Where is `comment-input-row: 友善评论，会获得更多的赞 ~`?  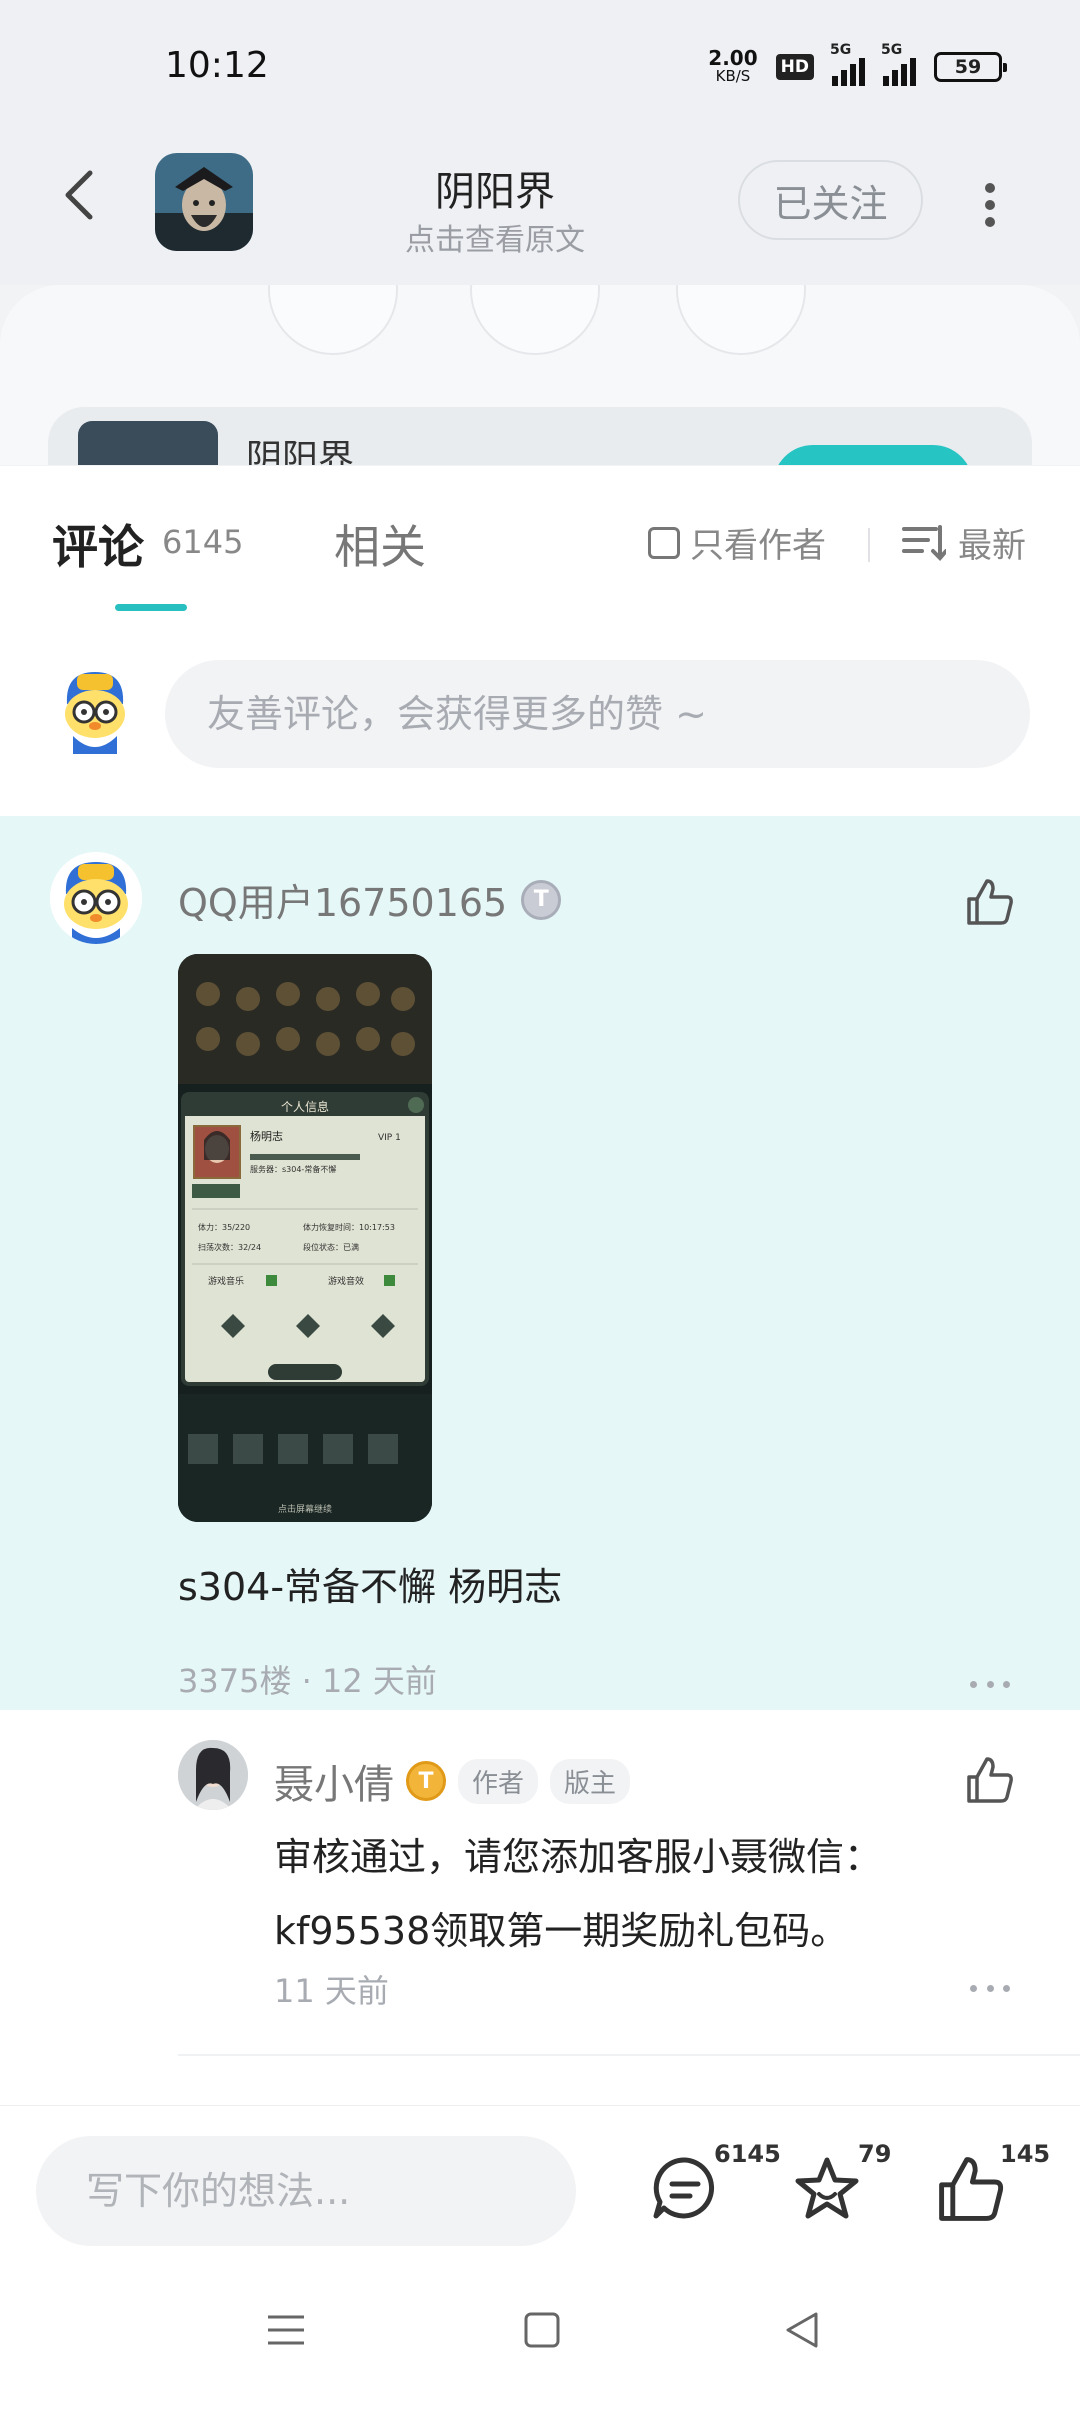 comment-input-row: 友善评论，会获得更多的赞 ~ is located at coordinates (540, 721).